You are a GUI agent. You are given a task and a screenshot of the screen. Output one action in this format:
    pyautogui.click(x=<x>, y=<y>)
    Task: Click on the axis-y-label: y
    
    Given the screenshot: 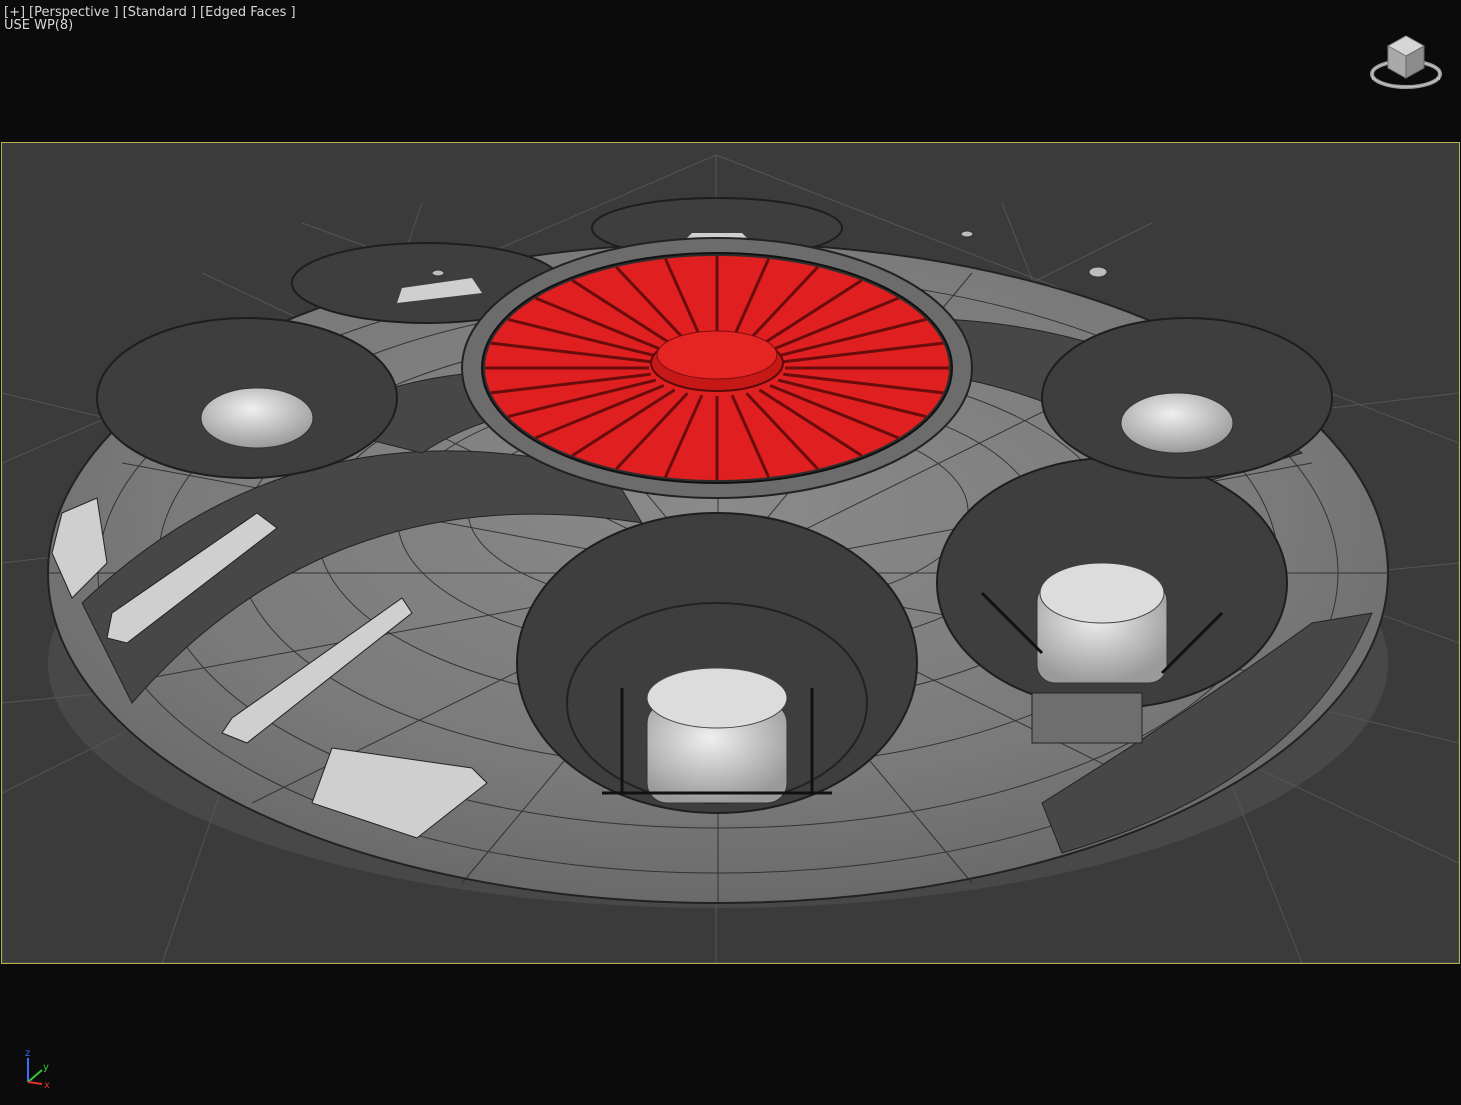 What is the action you would take?
    pyautogui.click(x=46, y=1067)
    